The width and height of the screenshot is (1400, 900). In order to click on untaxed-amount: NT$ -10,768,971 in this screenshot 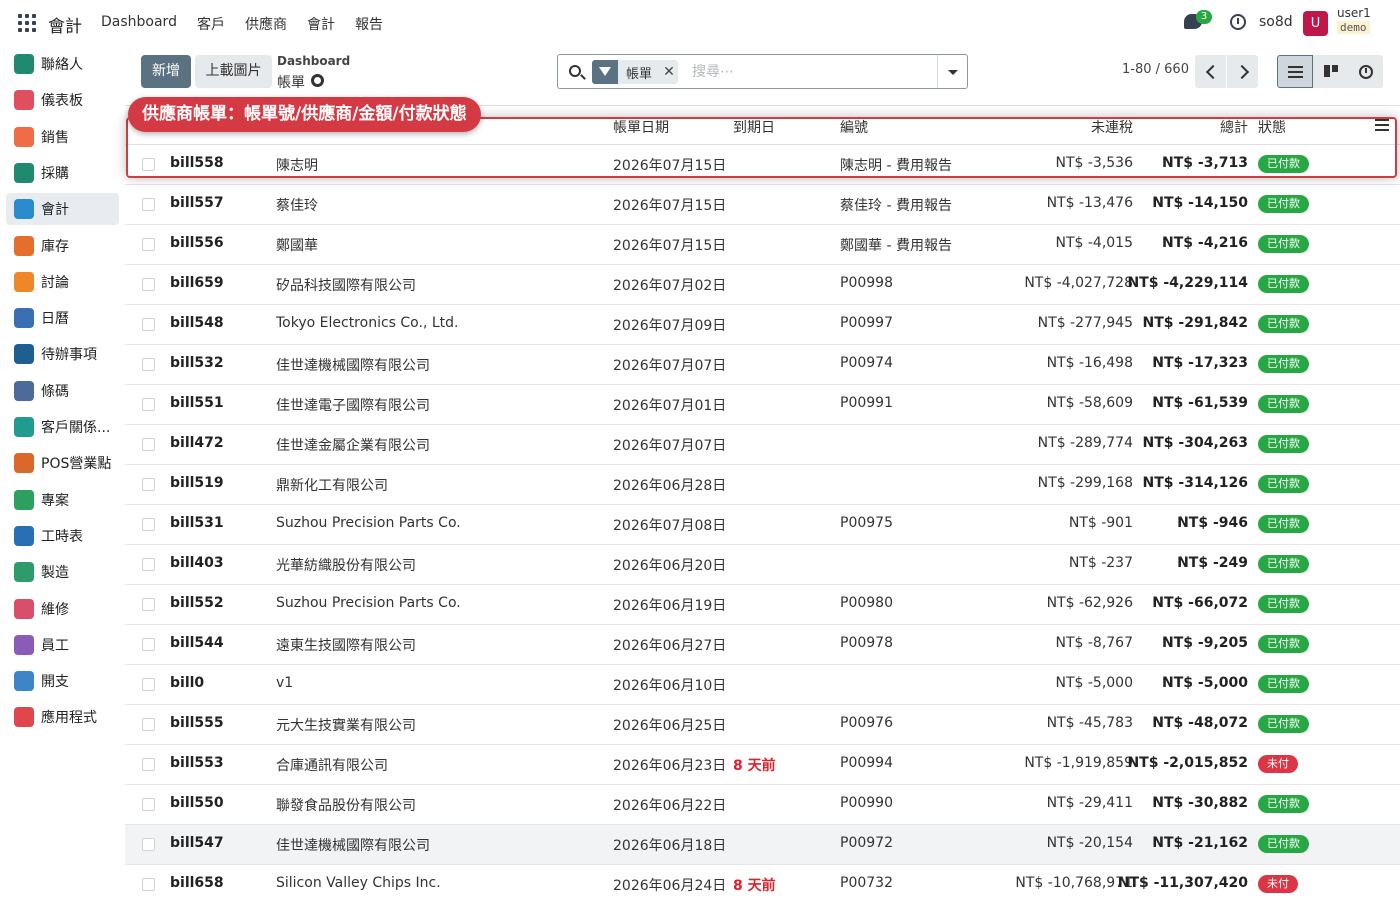, I will do `click(1074, 883)`.